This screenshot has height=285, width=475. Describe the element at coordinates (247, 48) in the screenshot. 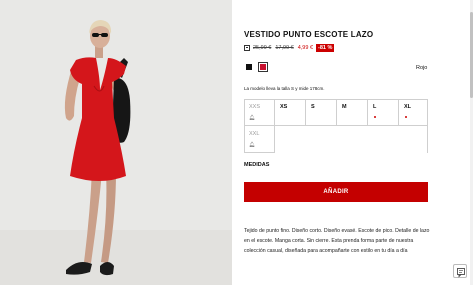

I see `price-history-icon` at that location.